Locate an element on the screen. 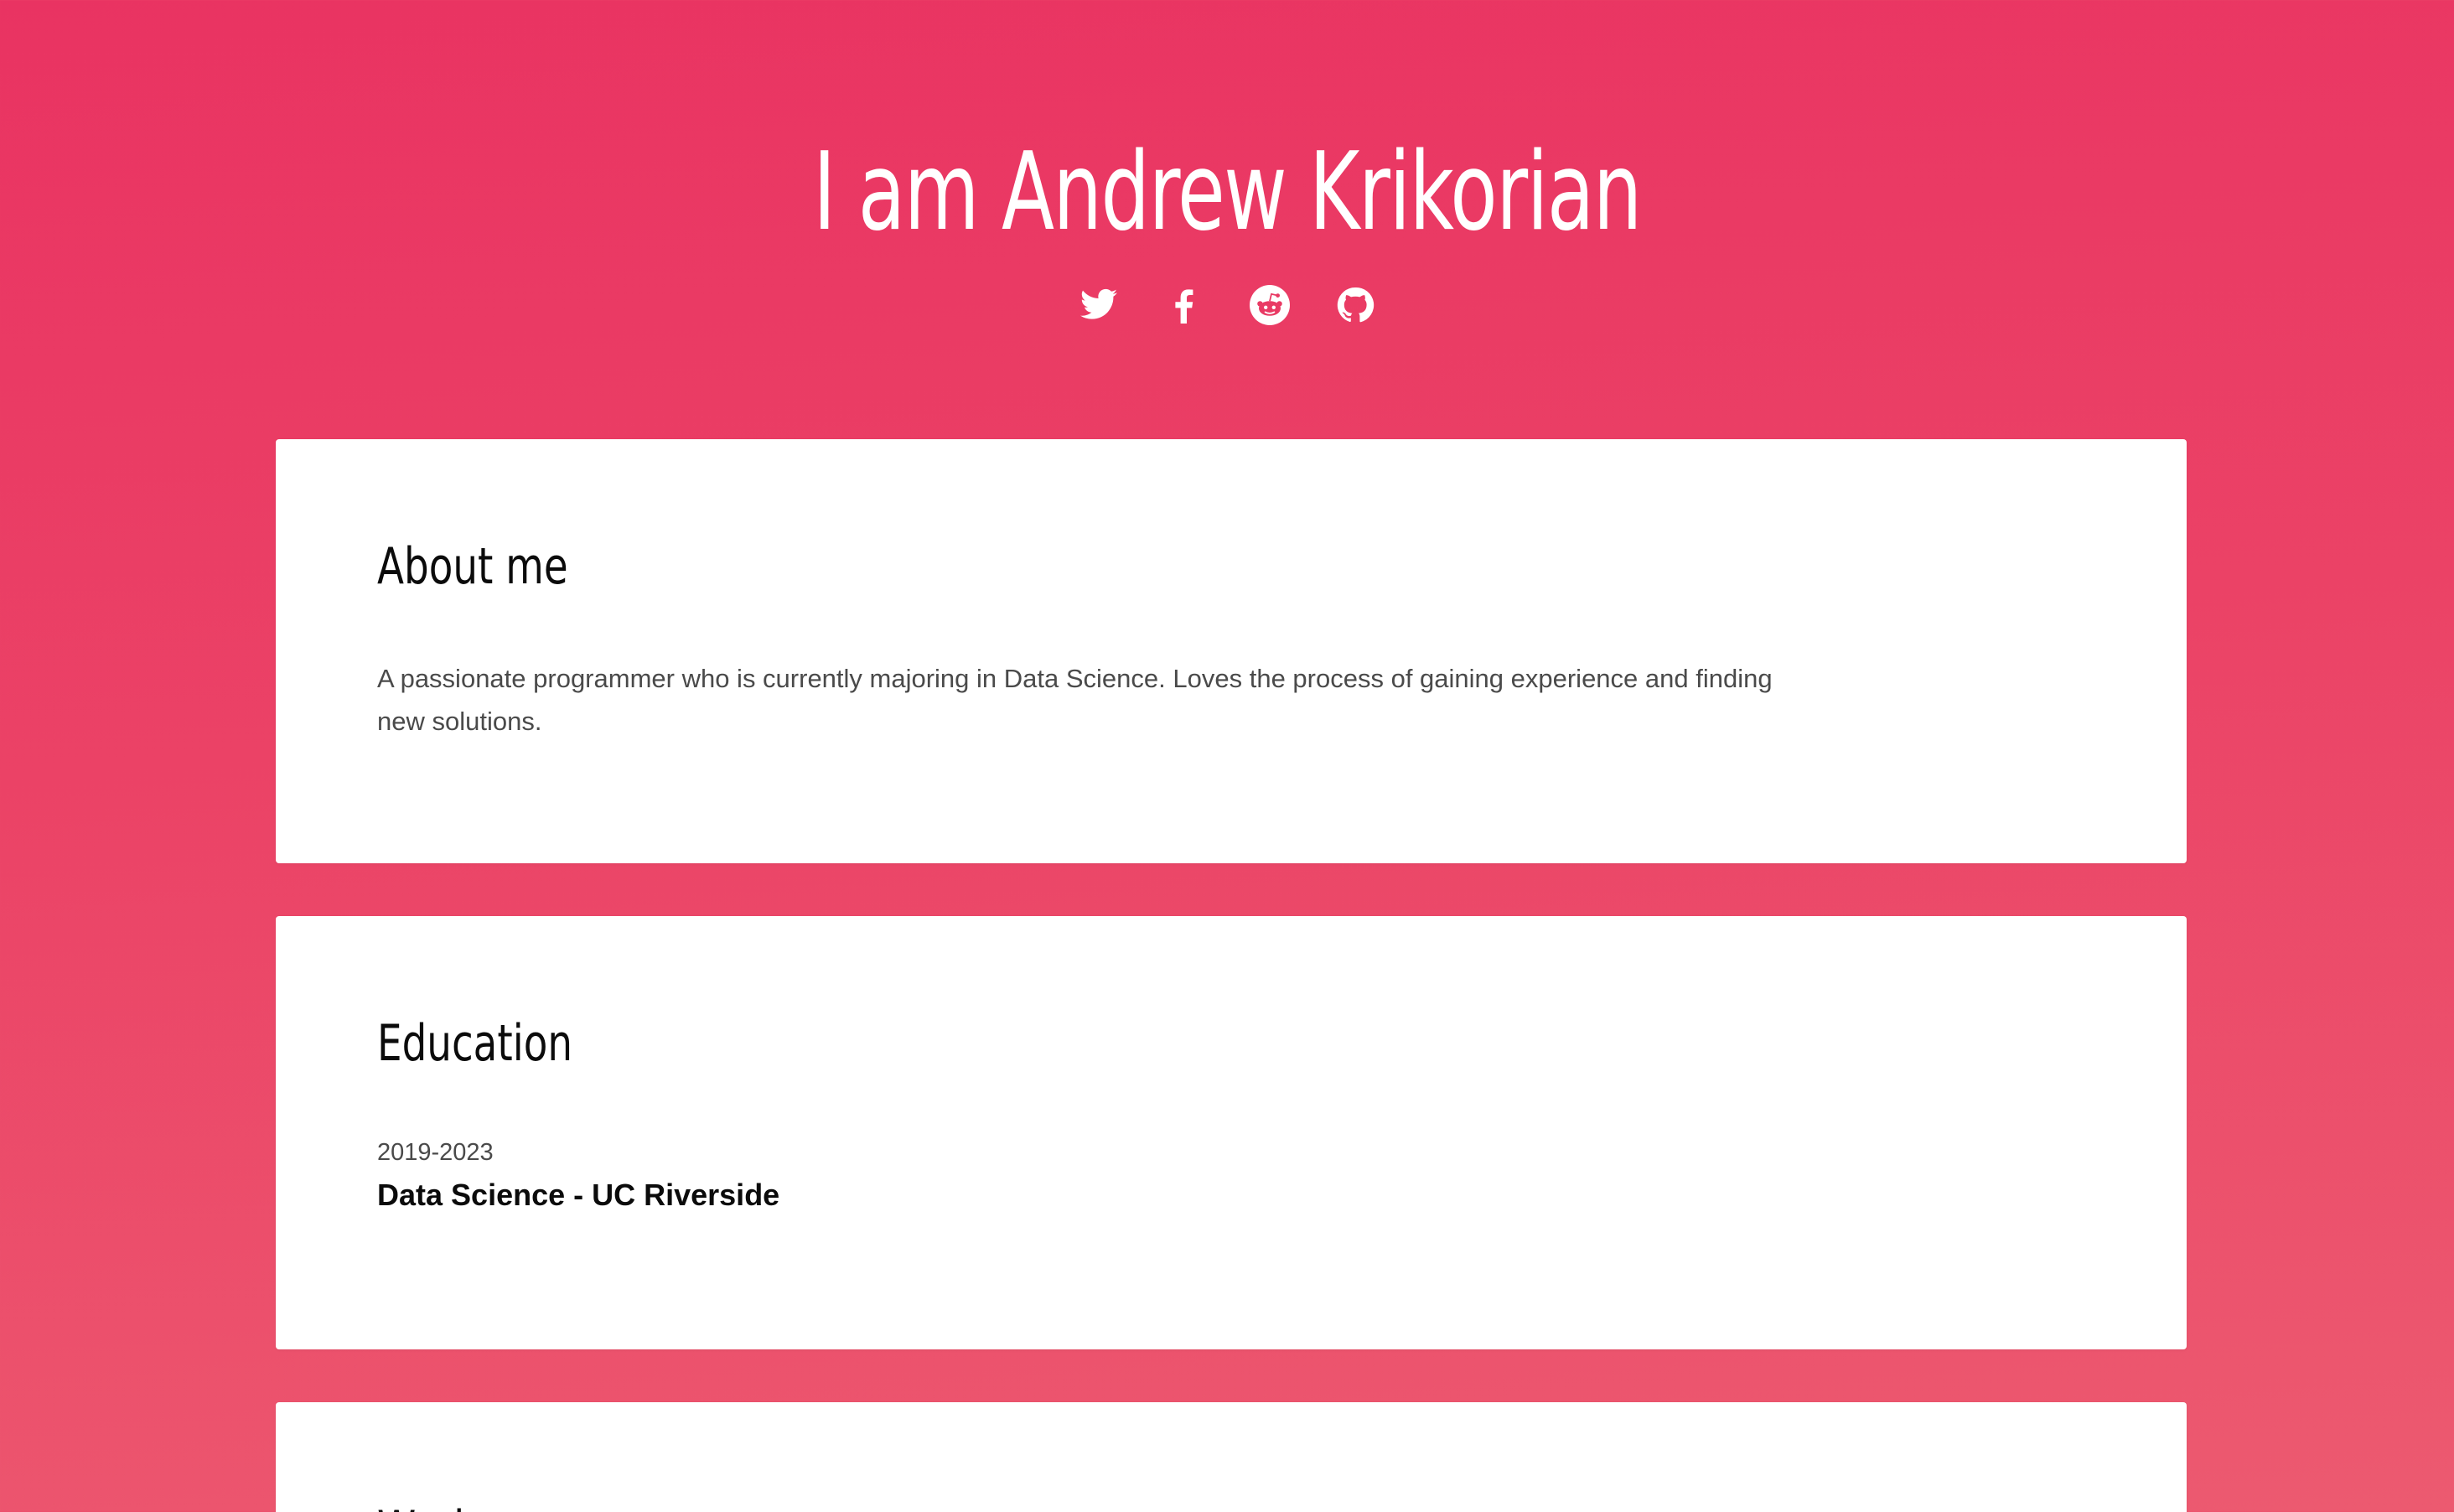 The width and height of the screenshot is (2454, 1512). reddit-link is located at coordinates (1270, 305).